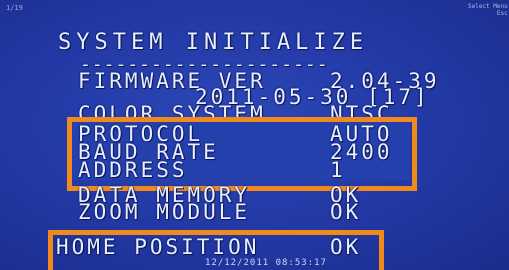  I want to click on zoom-module-label: ZOOM MODULE, so click(164, 212).